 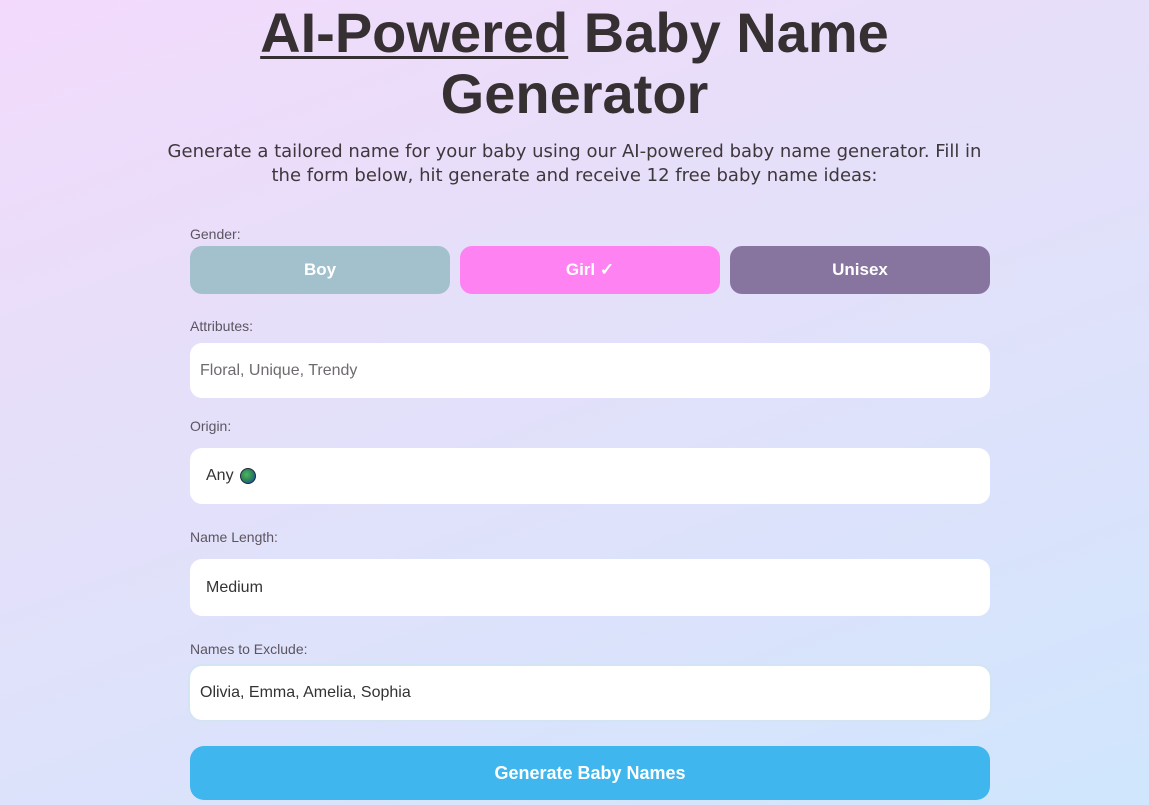 I want to click on title-underlined: AI-Powered, so click(x=414, y=32).